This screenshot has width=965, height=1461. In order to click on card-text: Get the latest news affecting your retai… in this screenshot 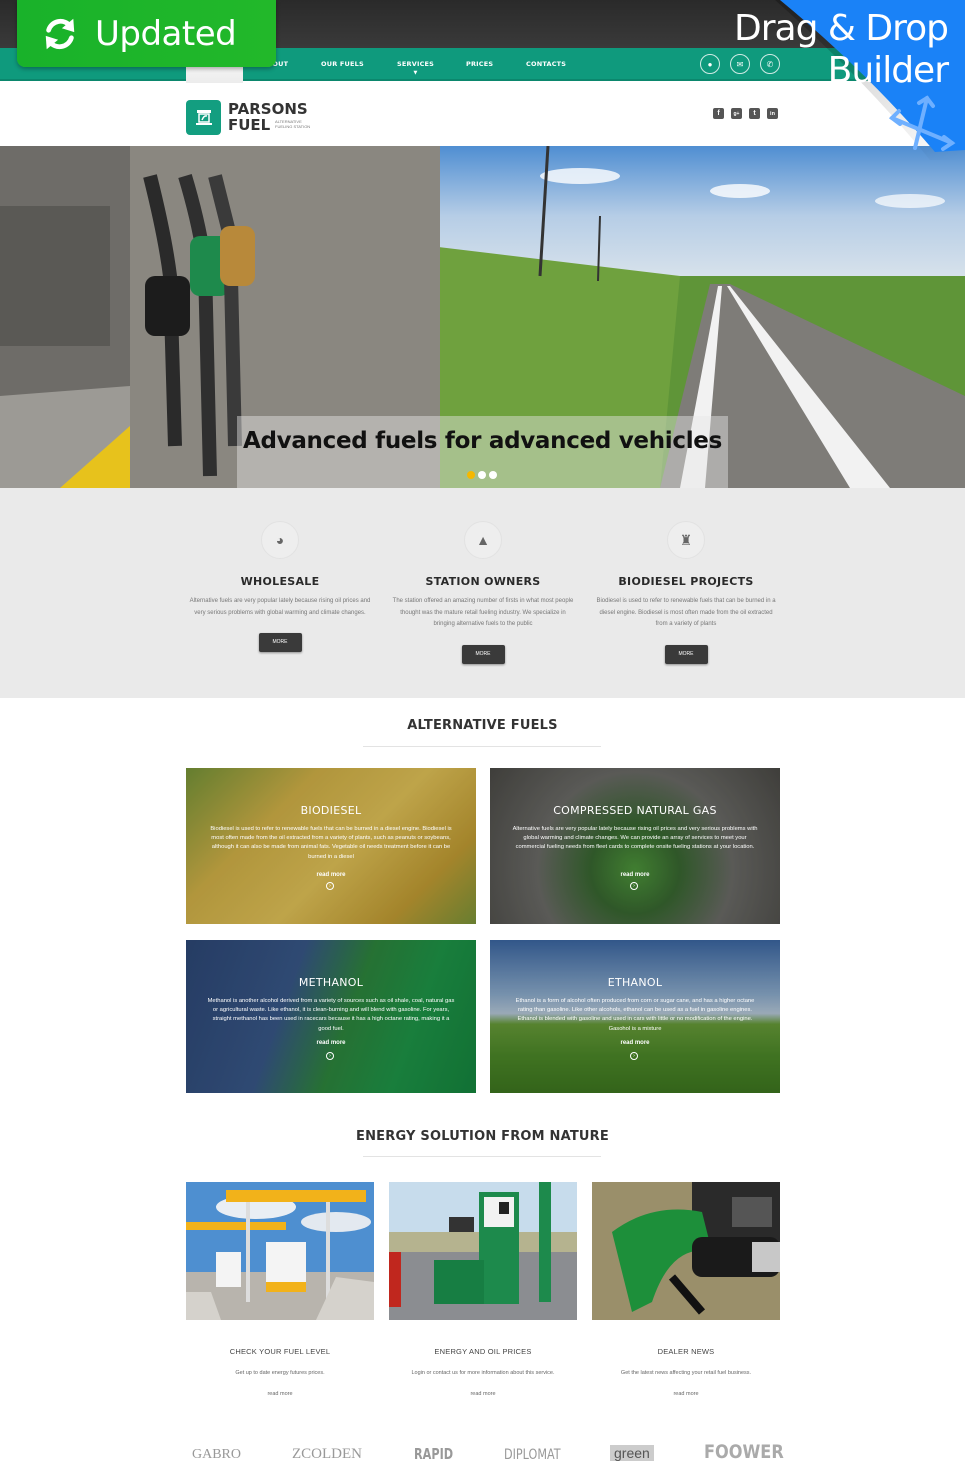, I will do `click(686, 1373)`.